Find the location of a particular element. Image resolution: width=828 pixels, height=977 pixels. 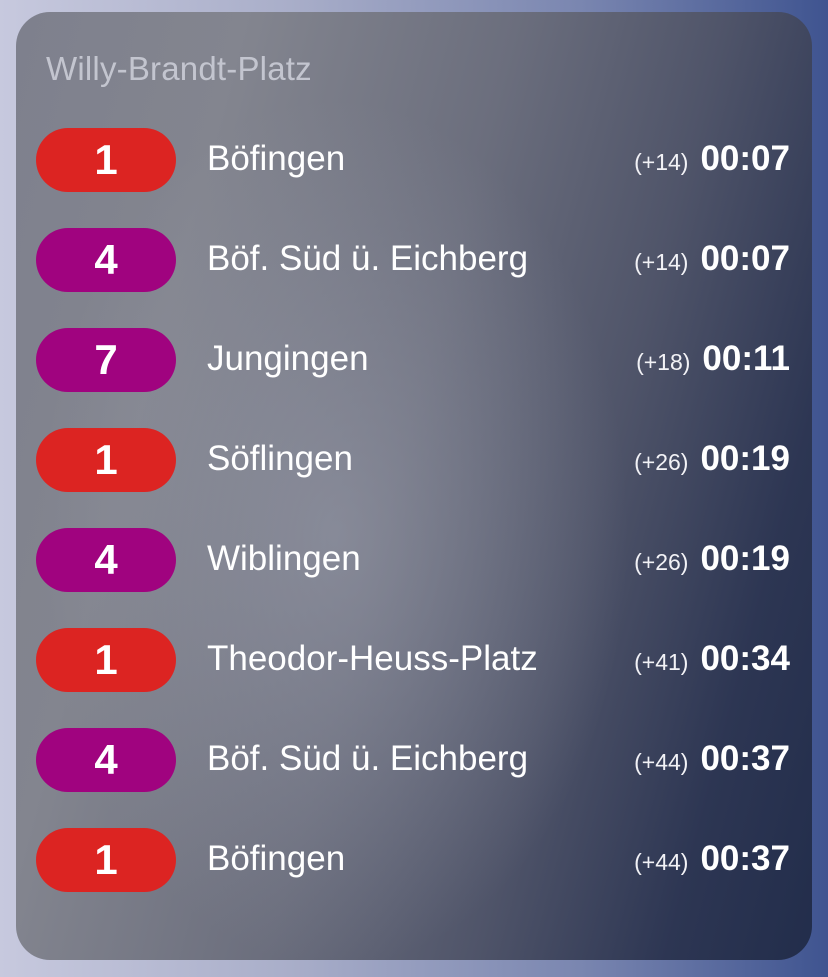

line-badge: 7 is located at coordinates (106, 360).